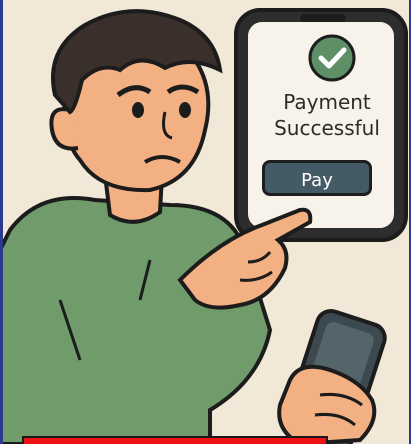  I want to click on payment-status-line1: Payment, so click(327, 102).